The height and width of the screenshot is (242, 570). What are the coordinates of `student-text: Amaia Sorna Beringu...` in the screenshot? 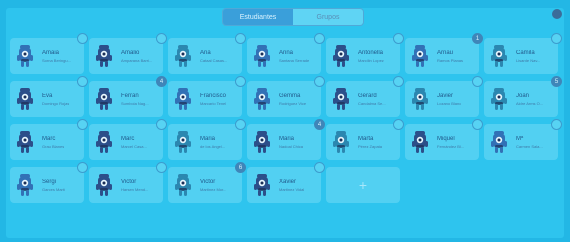 It's located at (56, 56).